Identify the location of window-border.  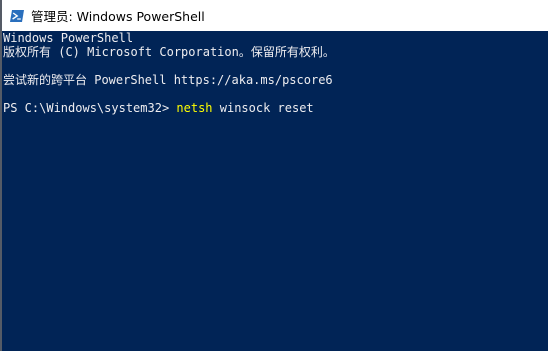
(1, 175).